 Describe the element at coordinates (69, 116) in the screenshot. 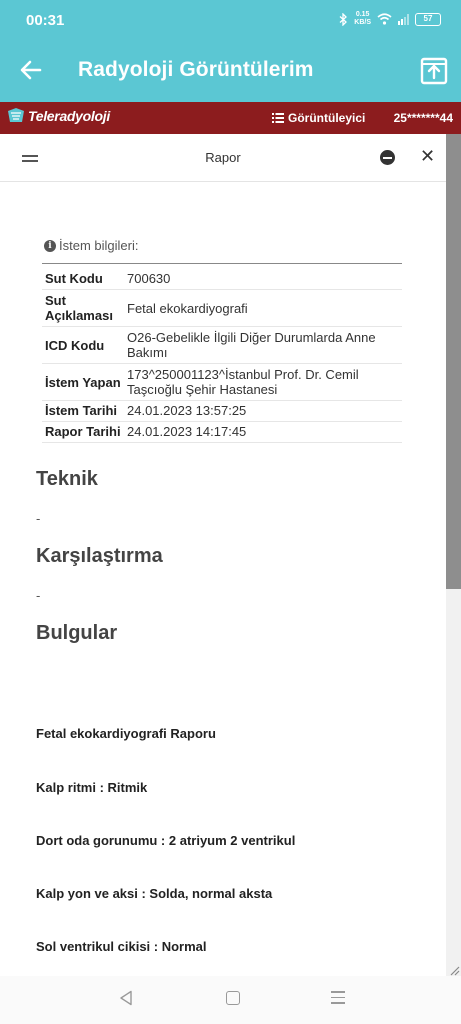

I see `logo-text: Teleradyoloji` at that location.